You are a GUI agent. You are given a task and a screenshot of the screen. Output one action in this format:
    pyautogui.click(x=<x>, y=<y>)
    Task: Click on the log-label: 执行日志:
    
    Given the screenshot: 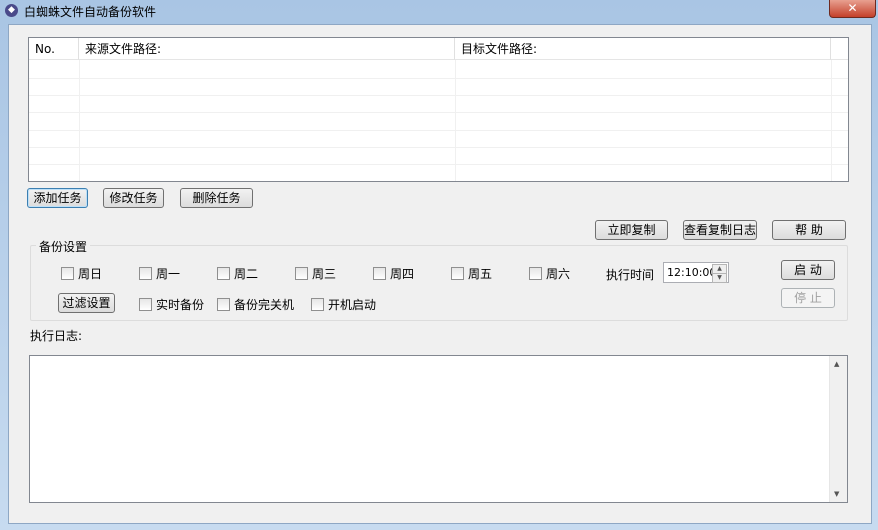 What is the action you would take?
    pyautogui.click(x=56, y=336)
    